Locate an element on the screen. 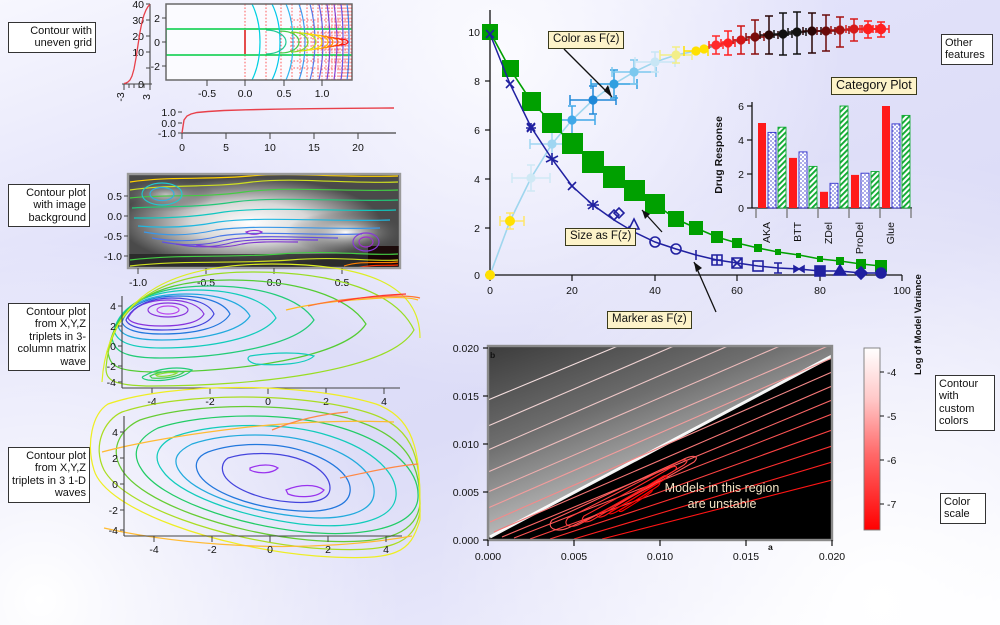  category-tick-BTT: BTT is located at coordinates (798, 231).